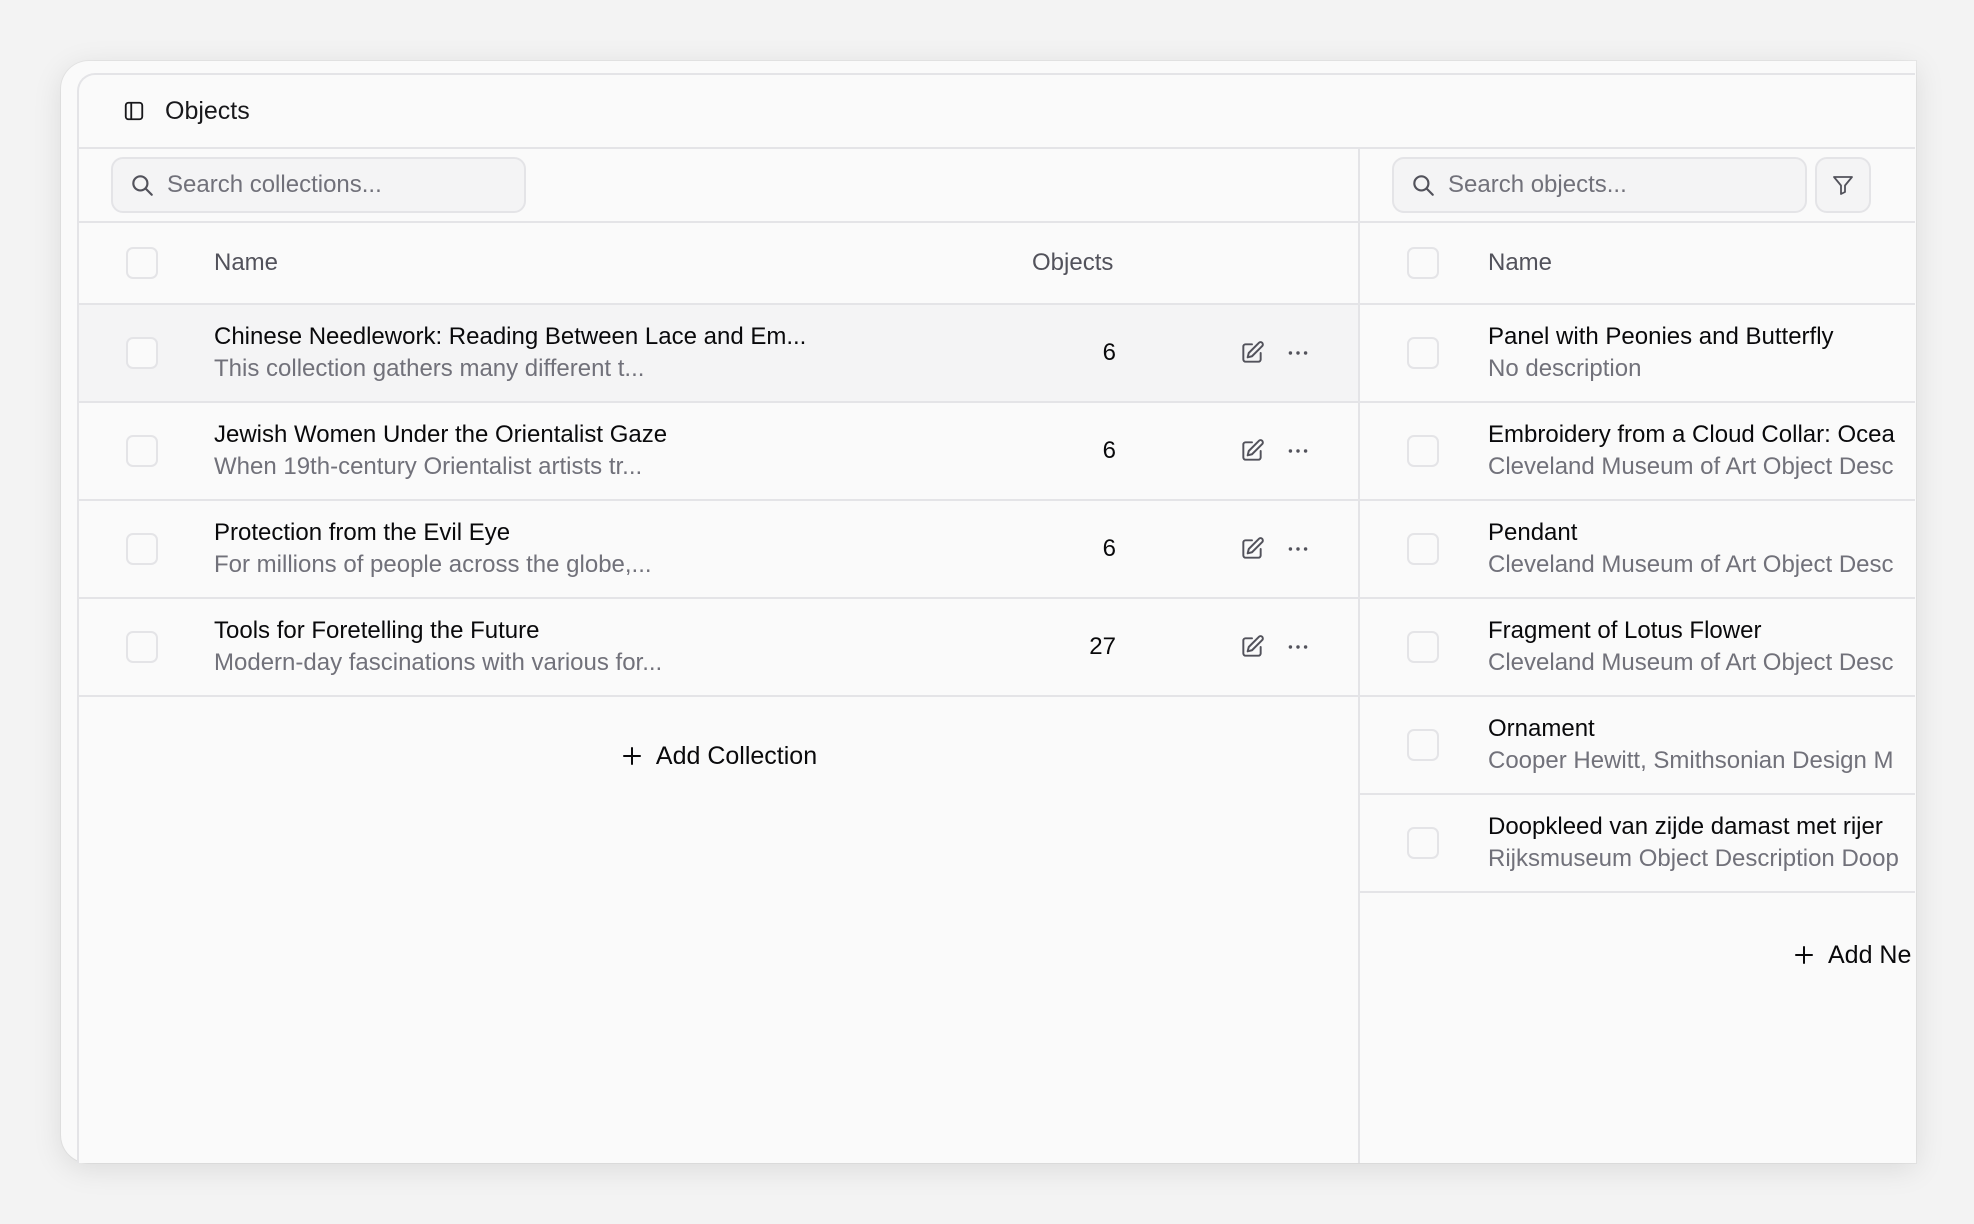  I want to click on object-description: Rijksmuseum Object Description Doop, so click(1693, 858).